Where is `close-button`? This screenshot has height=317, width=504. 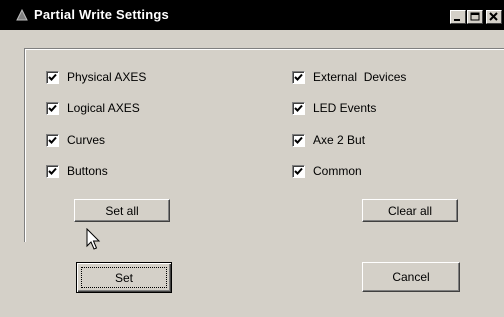
close-button is located at coordinates (494, 17).